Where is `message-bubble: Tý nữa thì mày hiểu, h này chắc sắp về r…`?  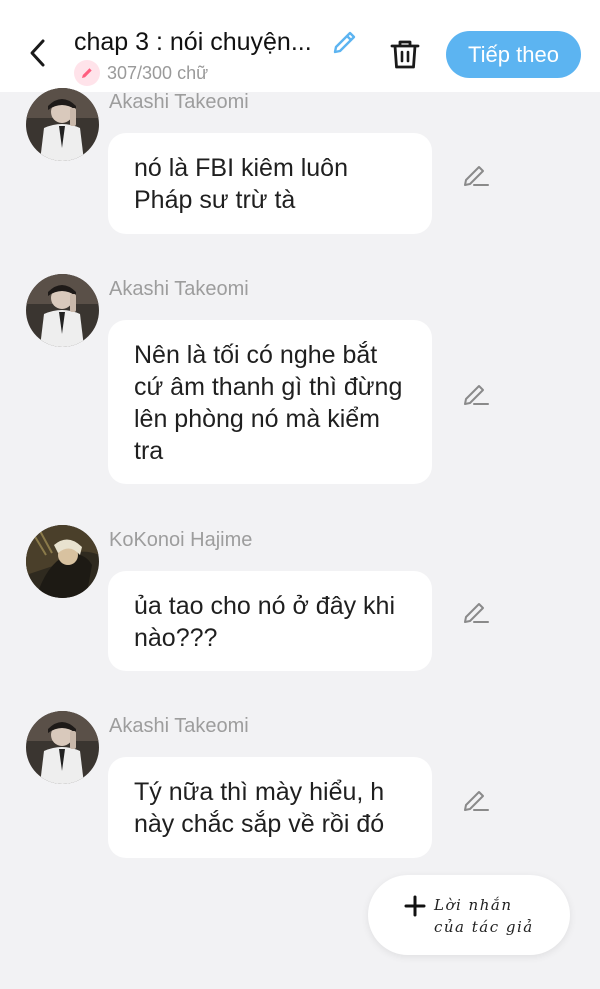
message-bubble: Tý nữa thì mày hiểu, h này chắc sắp về r… is located at coordinates (270, 807).